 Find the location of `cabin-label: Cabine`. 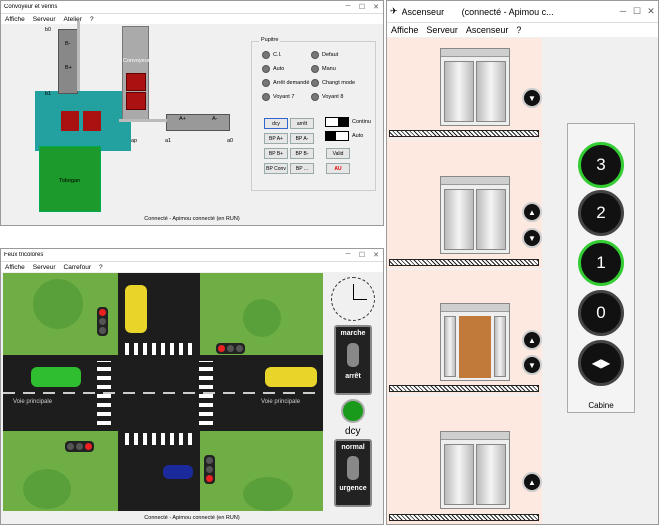

cabin-label: Cabine is located at coordinates (601, 405).